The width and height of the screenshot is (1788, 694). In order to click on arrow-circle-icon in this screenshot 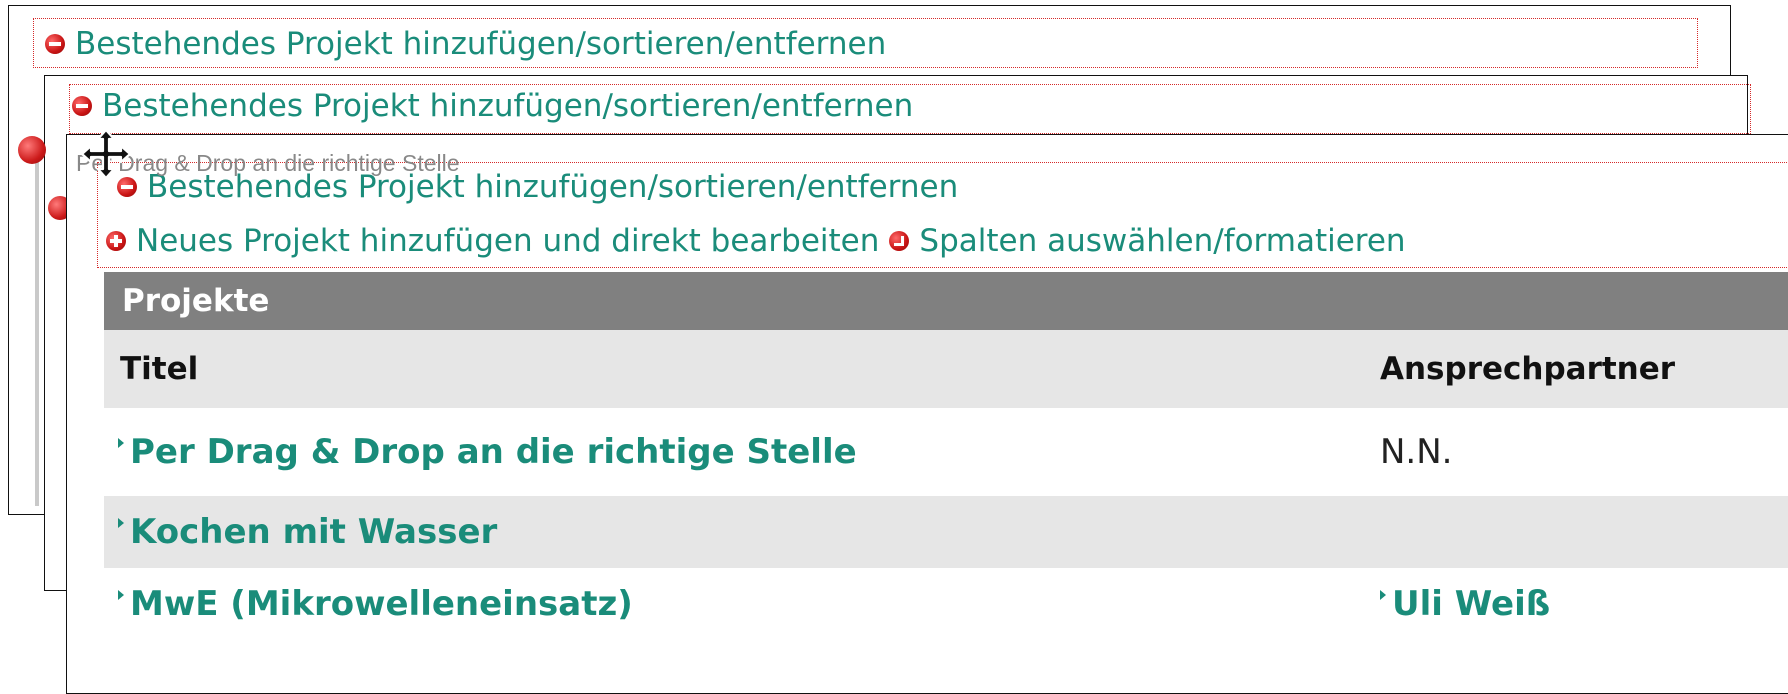, I will do `click(899, 241)`.